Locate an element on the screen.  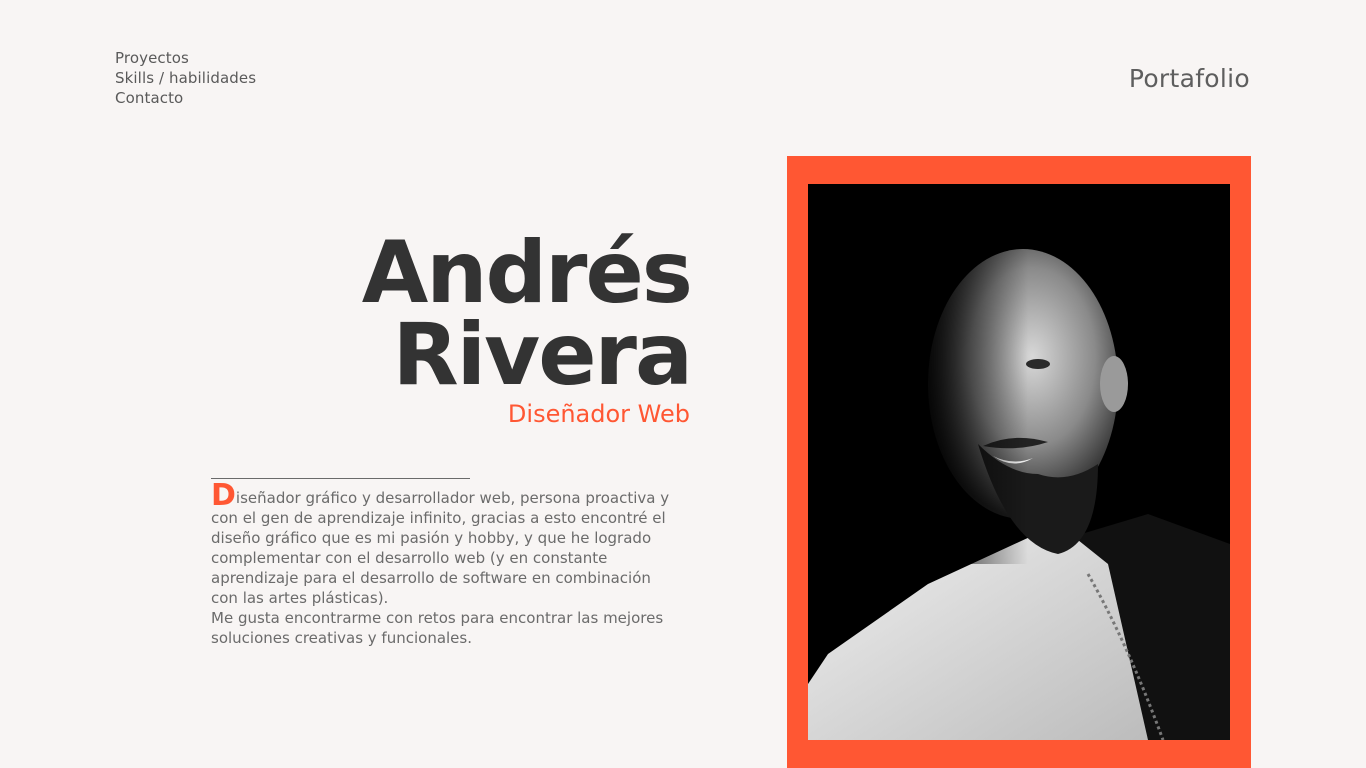
main-nav: Proyectos Skills / habilidades Contacto is located at coordinates (185, 78).